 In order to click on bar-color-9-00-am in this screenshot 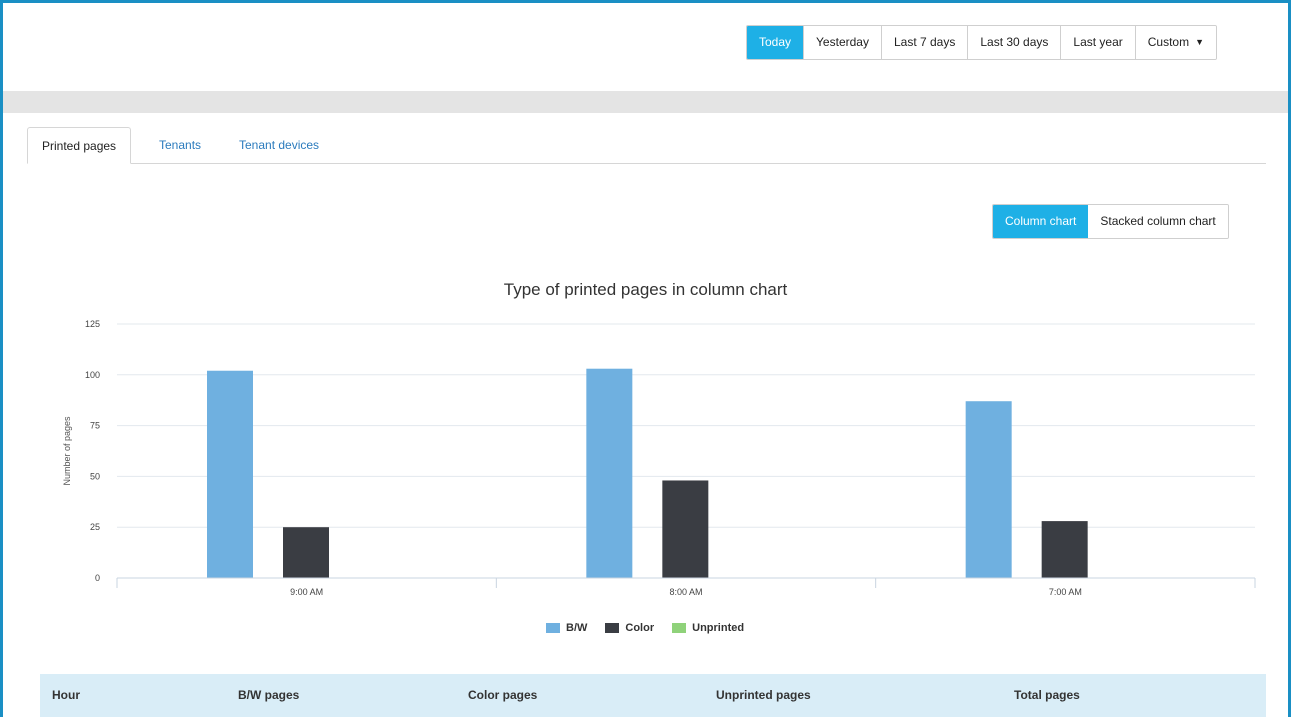, I will do `click(306, 552)`.